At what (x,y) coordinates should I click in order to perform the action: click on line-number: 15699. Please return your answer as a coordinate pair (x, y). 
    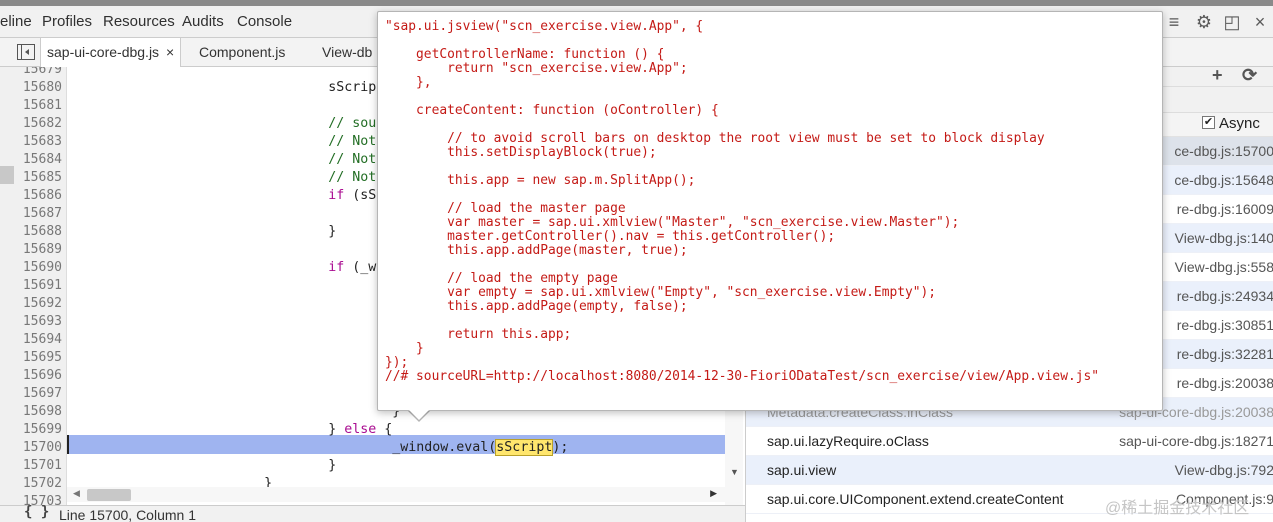
    Looking at the image, I should click on (38, 430).